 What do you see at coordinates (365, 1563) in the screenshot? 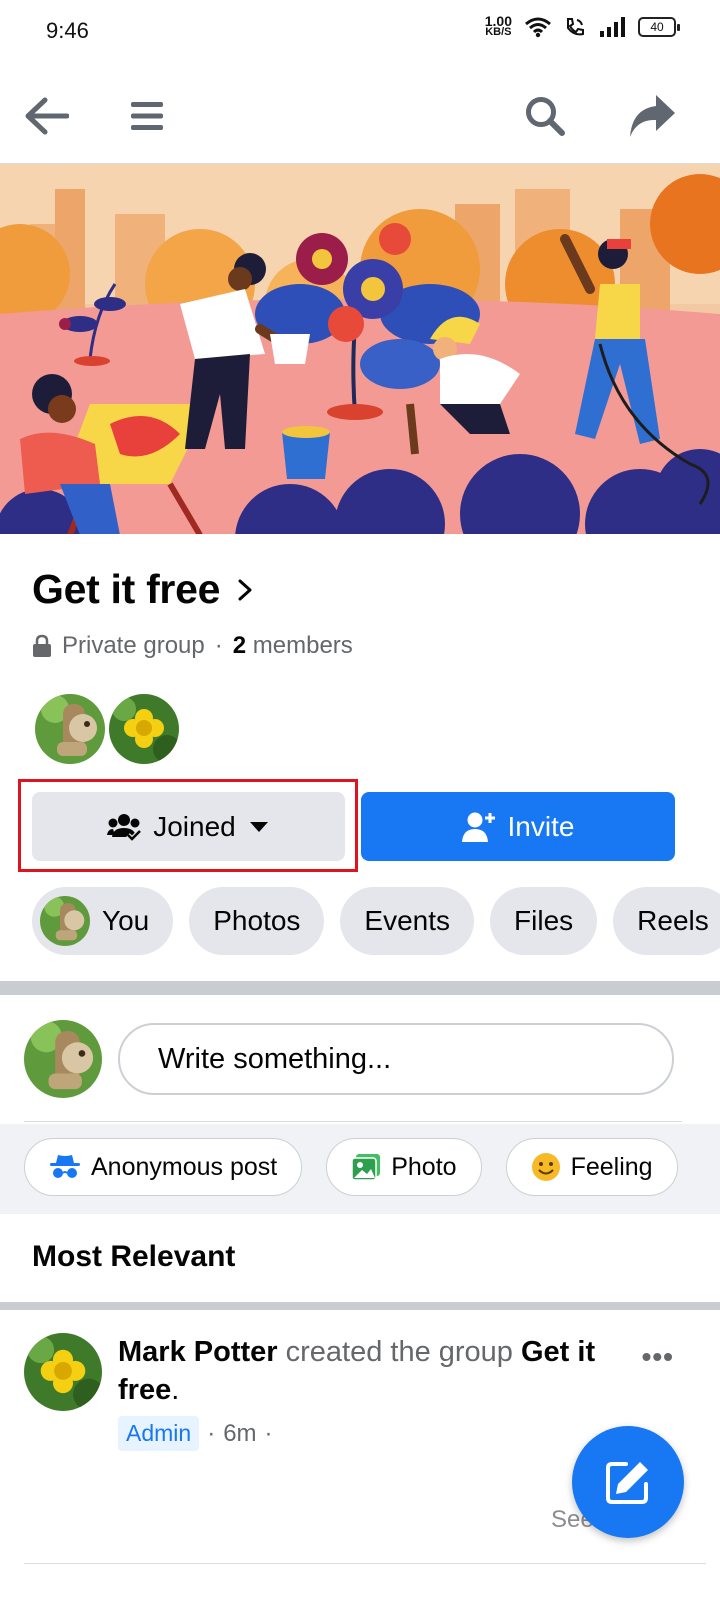
I see `post-divider` at bounding box center [365, 1563].